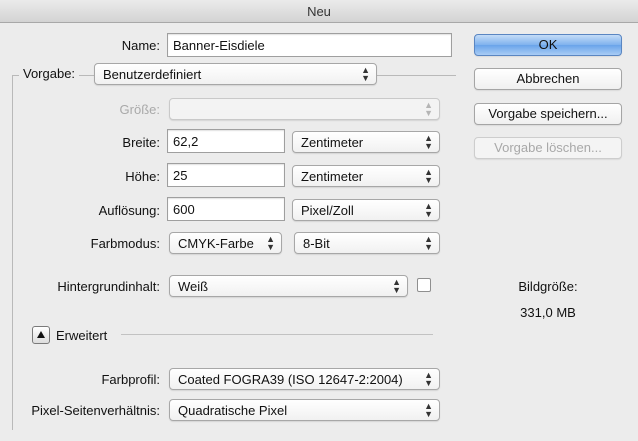  What do you see at coordinates (548, 79) in the screenshot?
I see `cancel-button: Abbrechen` at bounding box center [548, 79].